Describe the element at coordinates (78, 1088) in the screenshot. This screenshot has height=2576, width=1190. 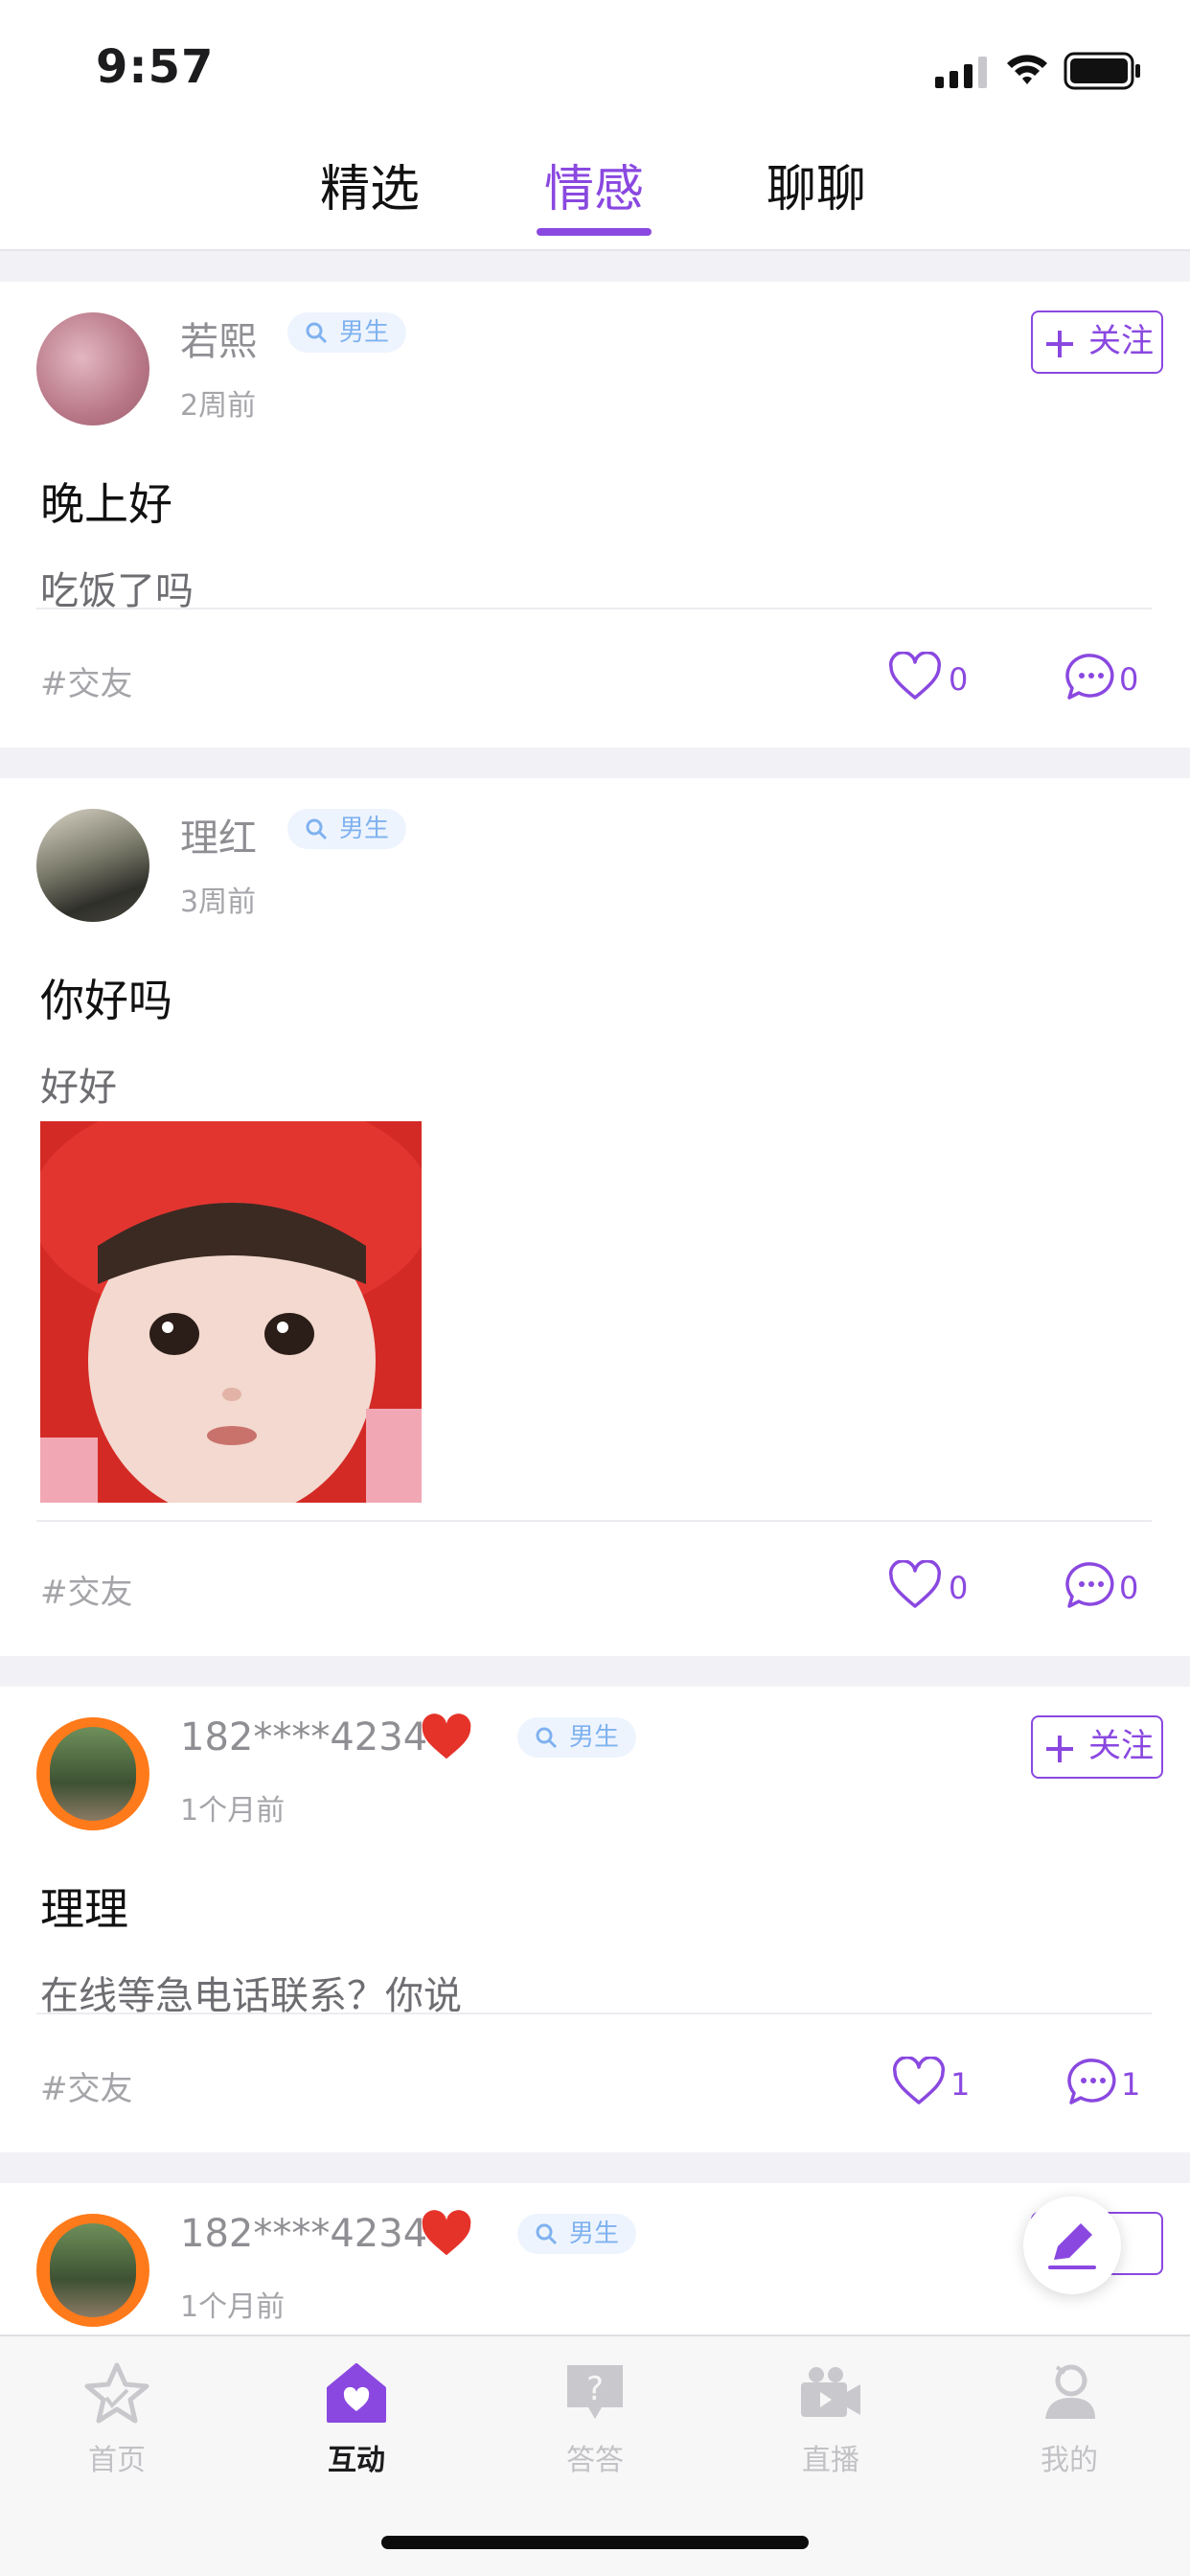
I see `post-body: 好好` at that location.